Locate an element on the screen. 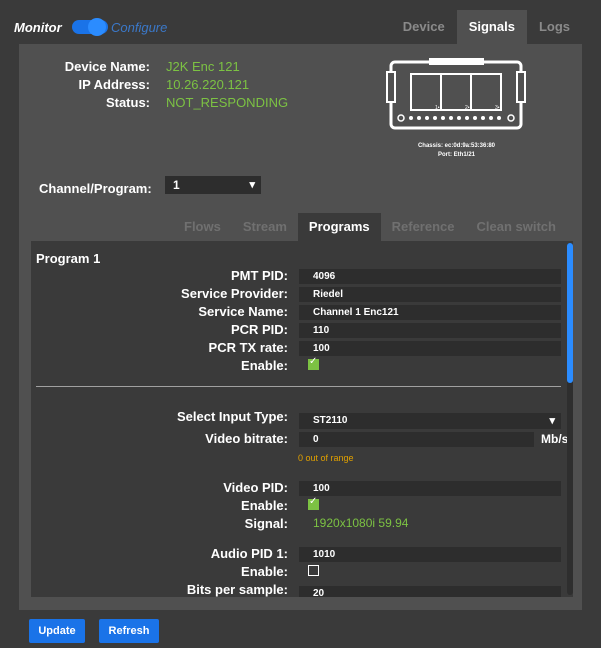 This screenshot has height=648, width=601. pcr-pid-input: 110 is located at coordinates (430, 330).